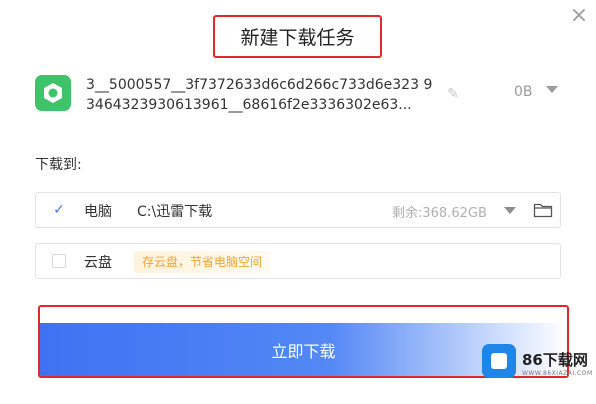 The height and width of the screenshot is (404, 596). What do you see at coordinates (510, 210) in the screenshot?
I see `path-dropdown-chevron-icon` at bounding box center [510, 210].